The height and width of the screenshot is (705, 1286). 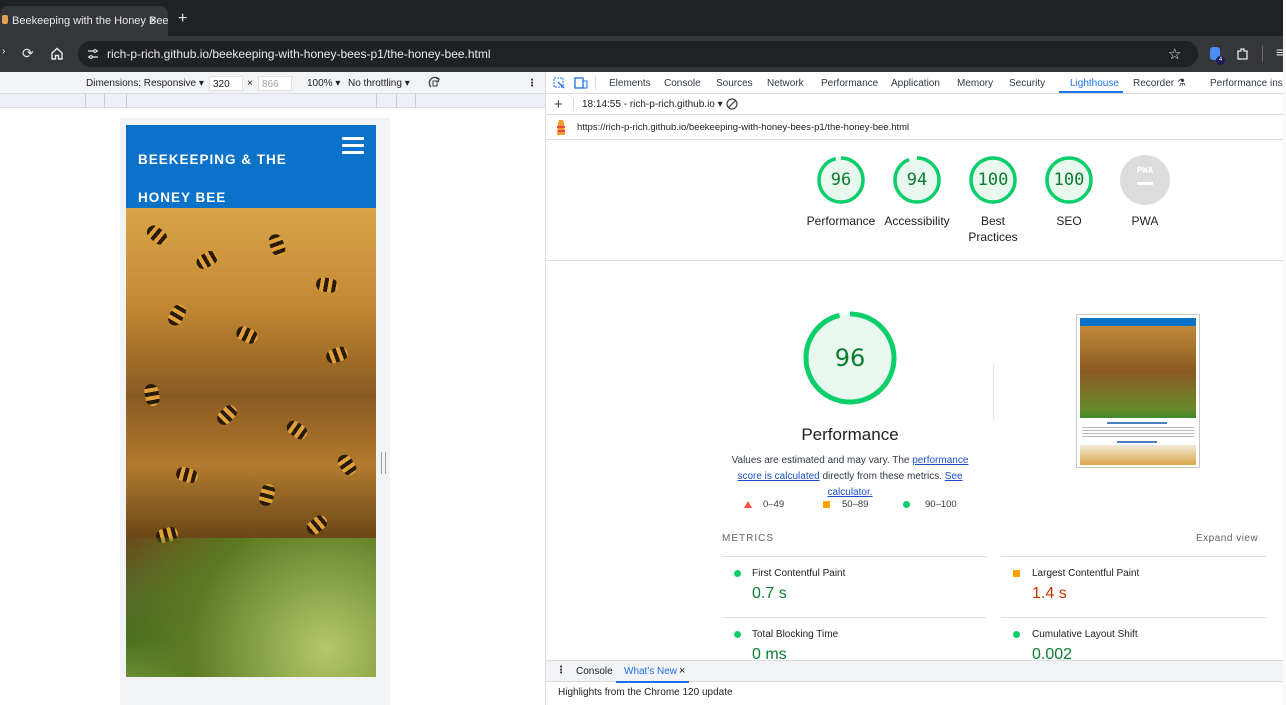 What do you see at coordinates (323, 83) in the screenshot?
I see `zoom-dropdown: 100% ▾` at bounding box center [323, 83].